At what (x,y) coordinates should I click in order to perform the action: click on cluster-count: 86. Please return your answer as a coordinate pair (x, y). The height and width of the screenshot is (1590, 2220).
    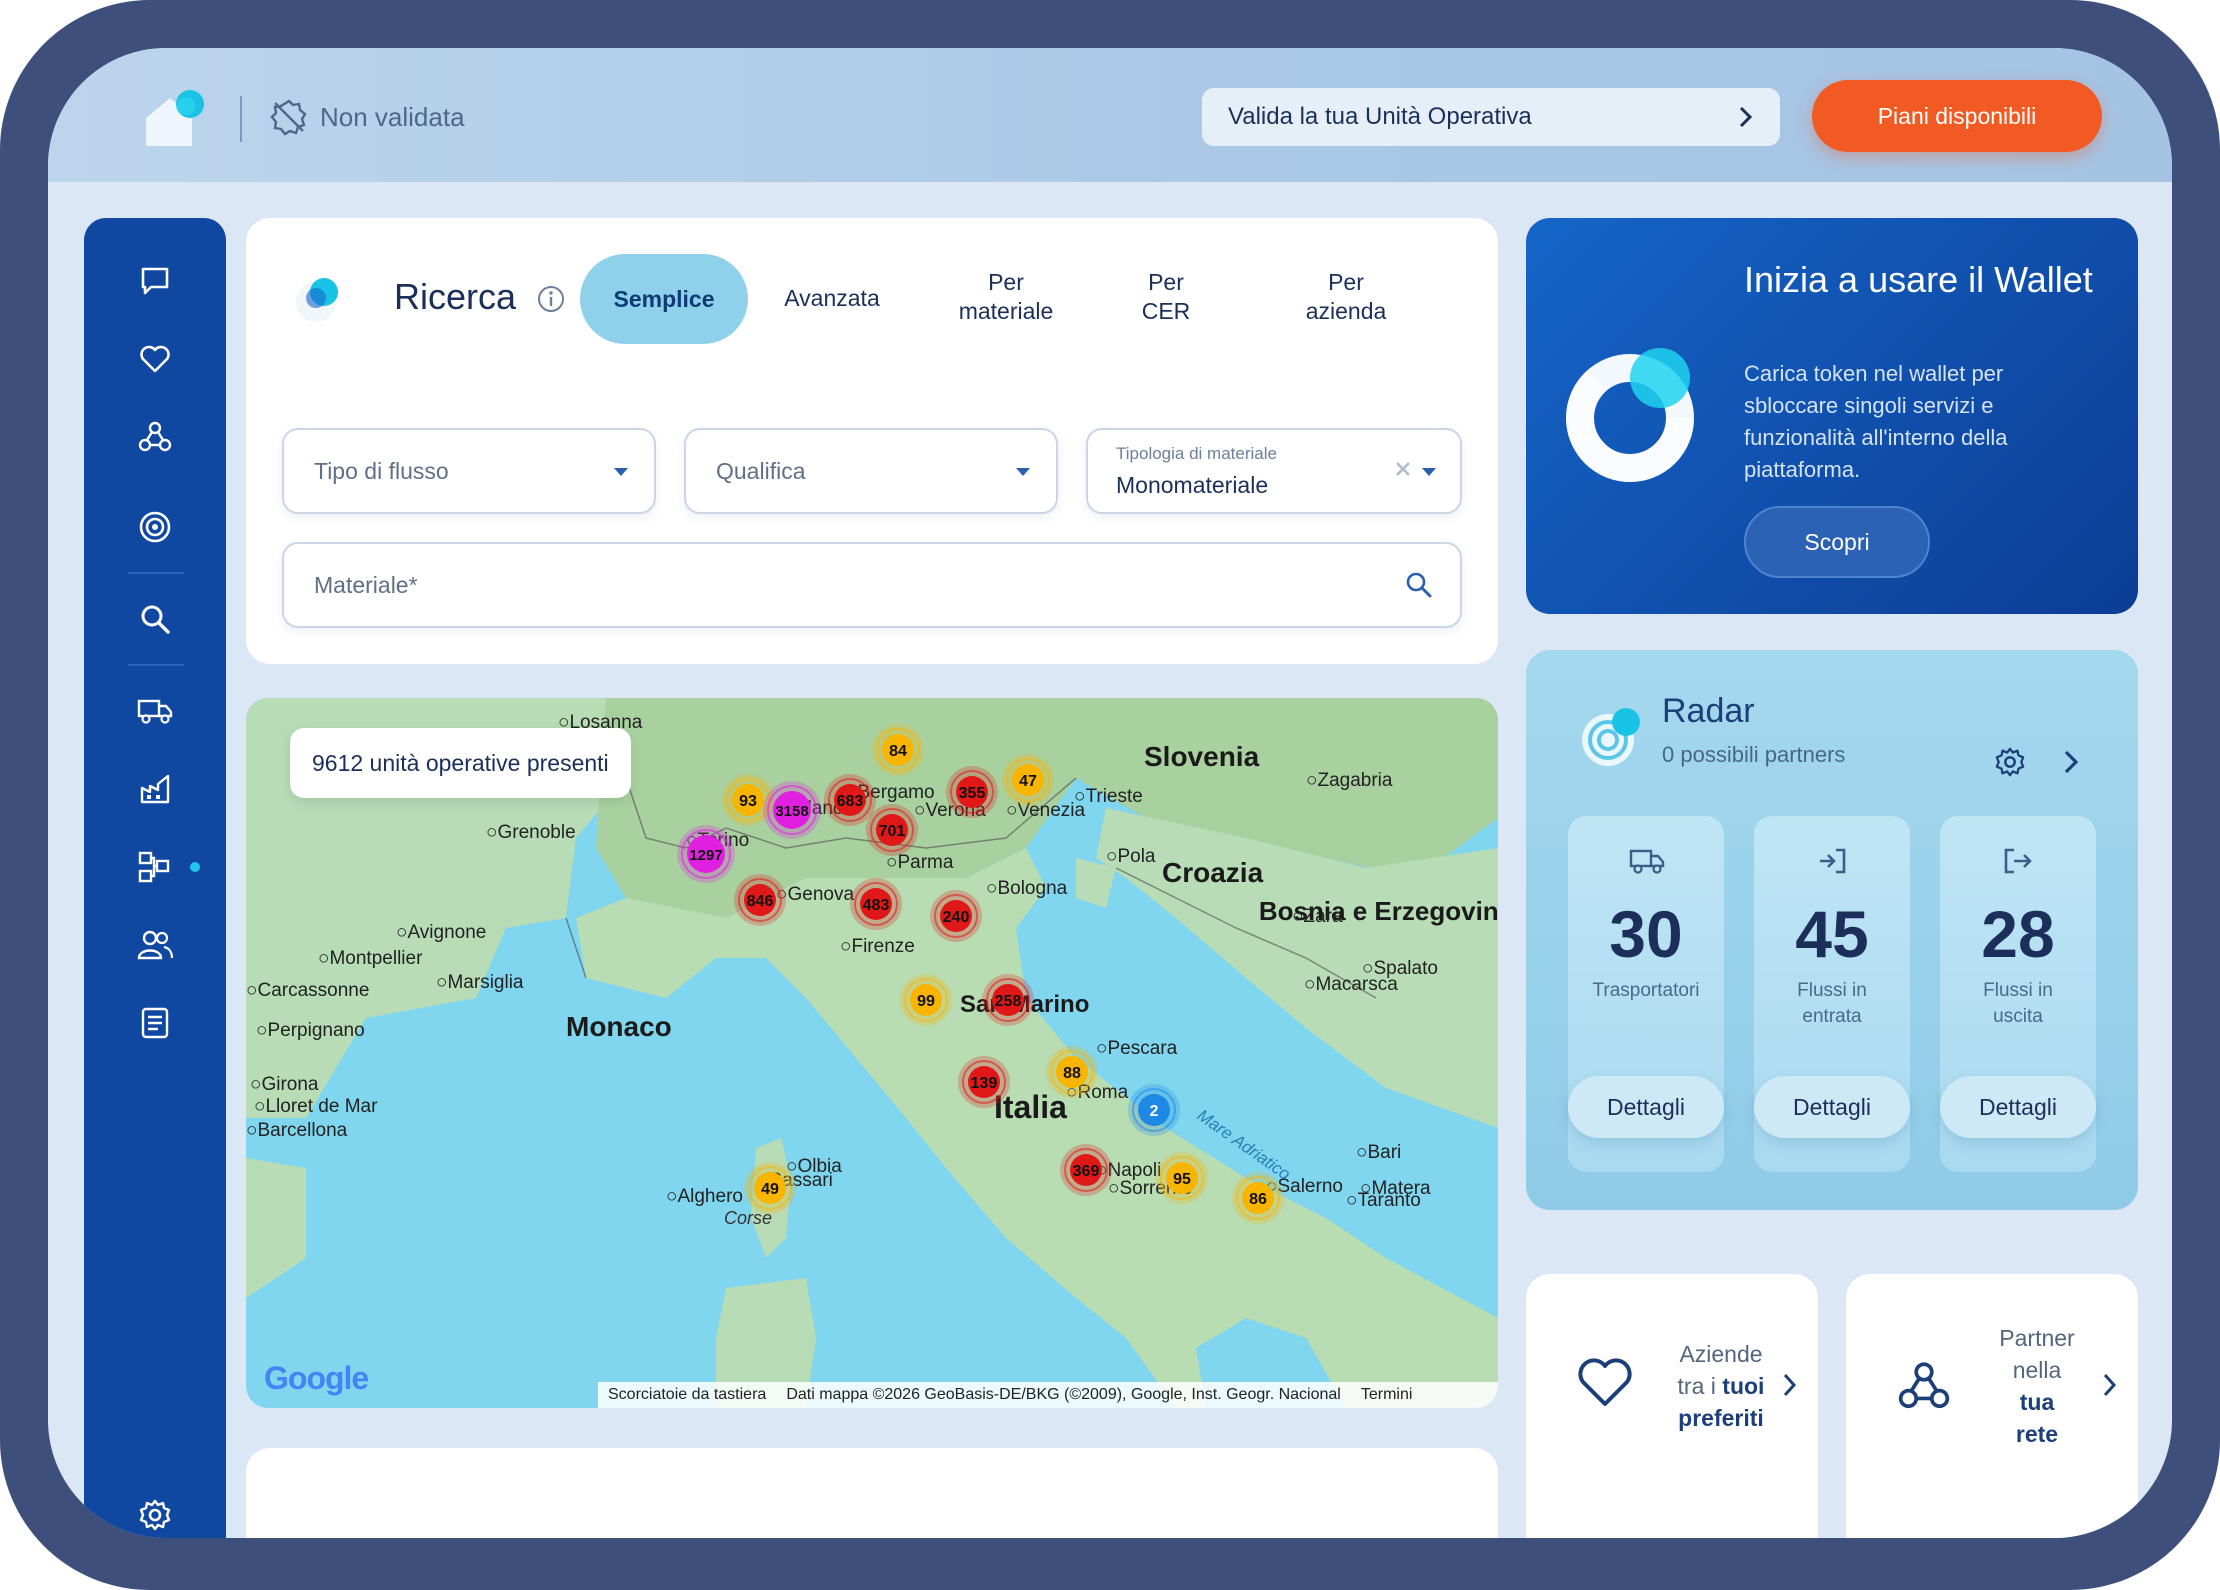
    Looking at the image, I should click on (1258, 1199).